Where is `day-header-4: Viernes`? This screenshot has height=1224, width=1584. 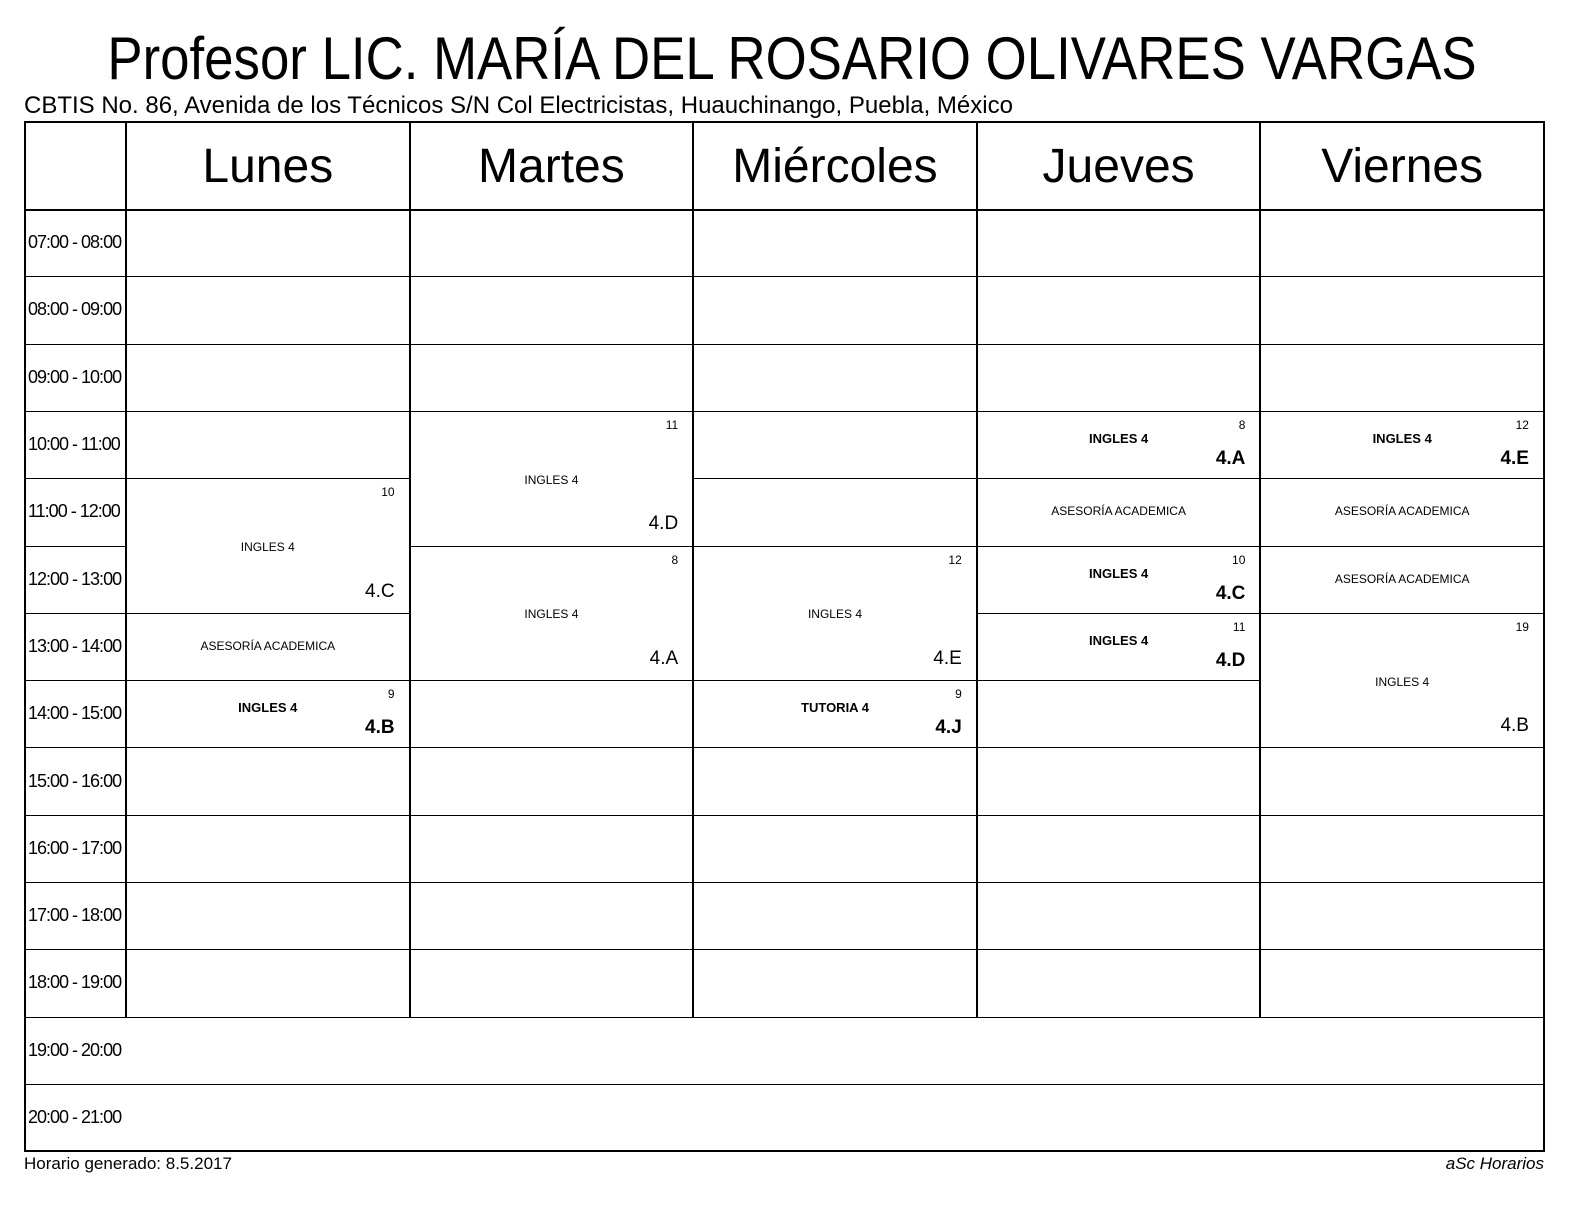
day-header-4: Viernes is located at coordinates (1402, 166).